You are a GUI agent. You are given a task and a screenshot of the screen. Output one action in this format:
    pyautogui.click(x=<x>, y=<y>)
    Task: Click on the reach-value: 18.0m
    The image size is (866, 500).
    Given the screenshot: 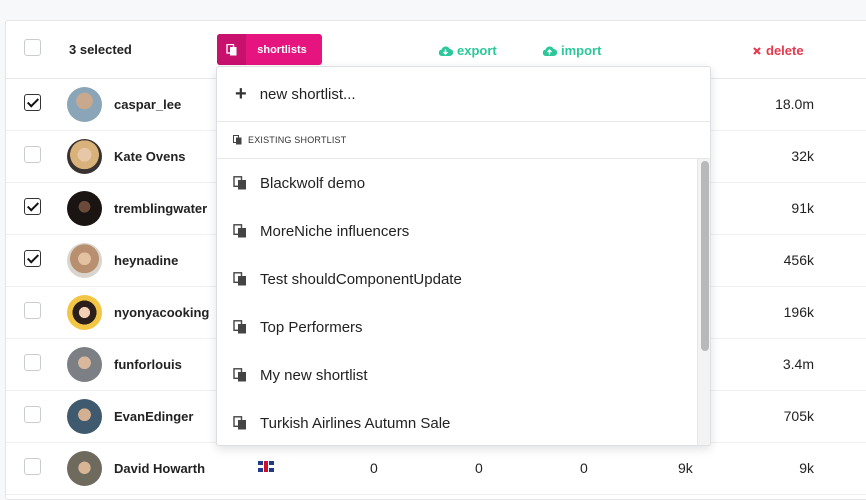 What is the action you would take?
    pyautogui.click(x=794, y=104)
    